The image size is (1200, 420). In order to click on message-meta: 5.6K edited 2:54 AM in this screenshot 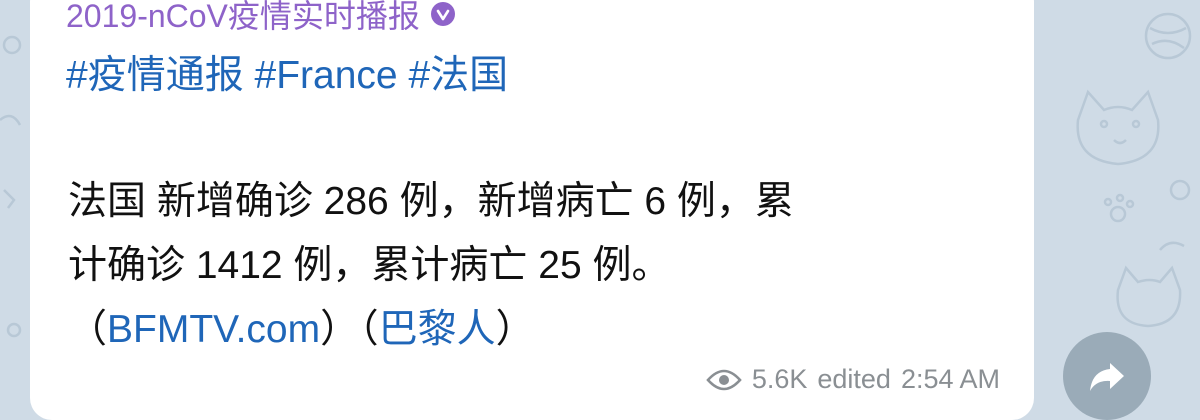, I will do `click(853, 379)`.